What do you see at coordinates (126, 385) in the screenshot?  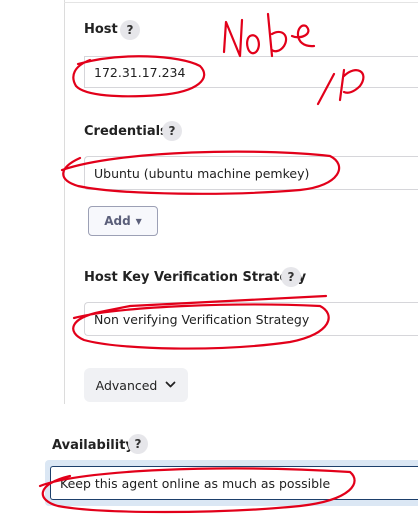 I see `advanced-label: Advanced` at bounding box center [126, 385].